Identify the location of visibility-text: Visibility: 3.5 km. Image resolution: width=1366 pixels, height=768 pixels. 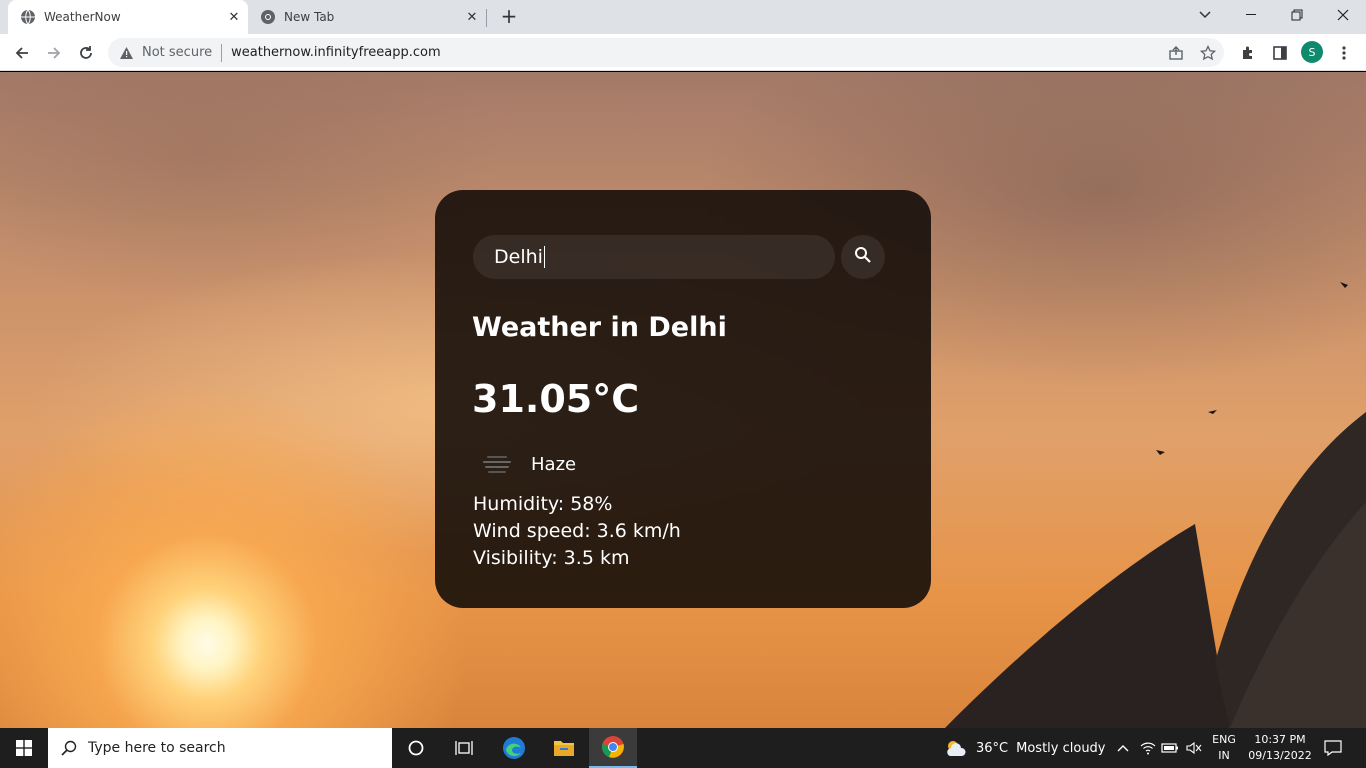
(551, 558).